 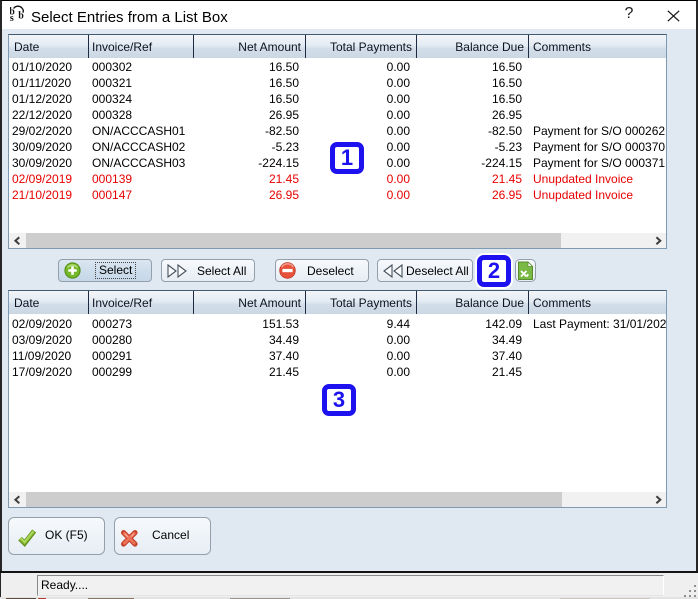 What do you see at coordinates (12, 18) in the screenshot?
I see `svg-text: s` at bounding box center [12, 18].